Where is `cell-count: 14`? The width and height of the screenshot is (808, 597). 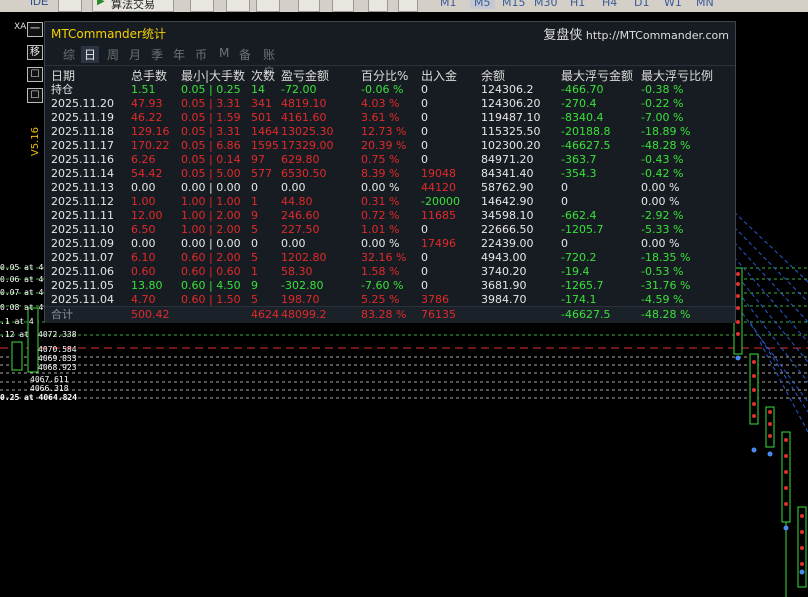
cell-count: 14 is located at coordinates (258, 89).